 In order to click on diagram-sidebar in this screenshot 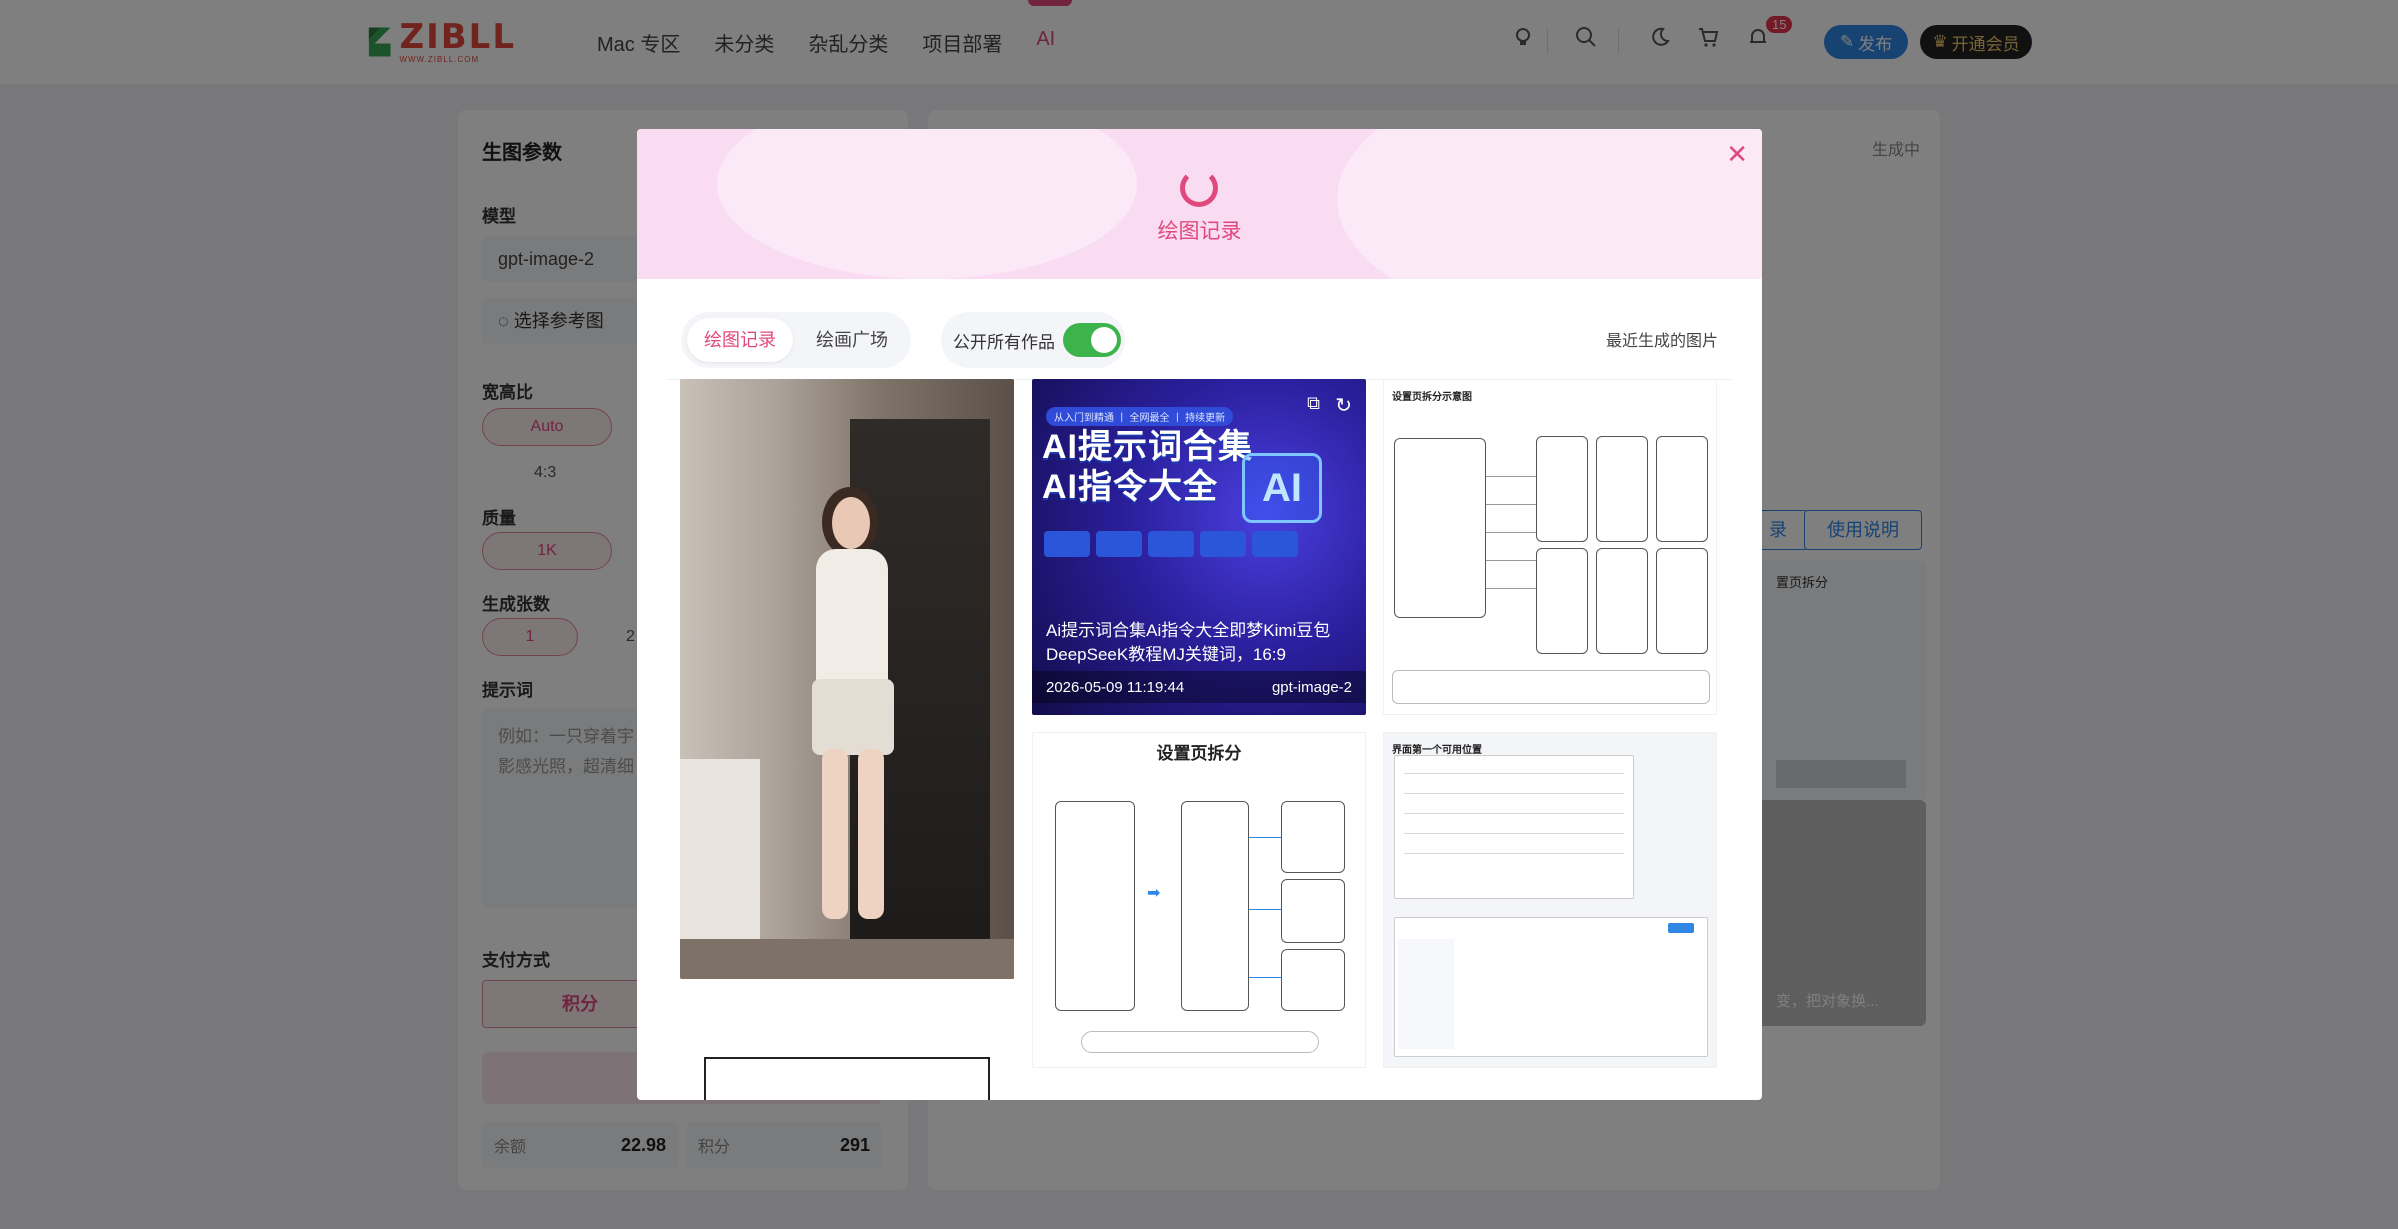, I will do `click(1426, 994)`.